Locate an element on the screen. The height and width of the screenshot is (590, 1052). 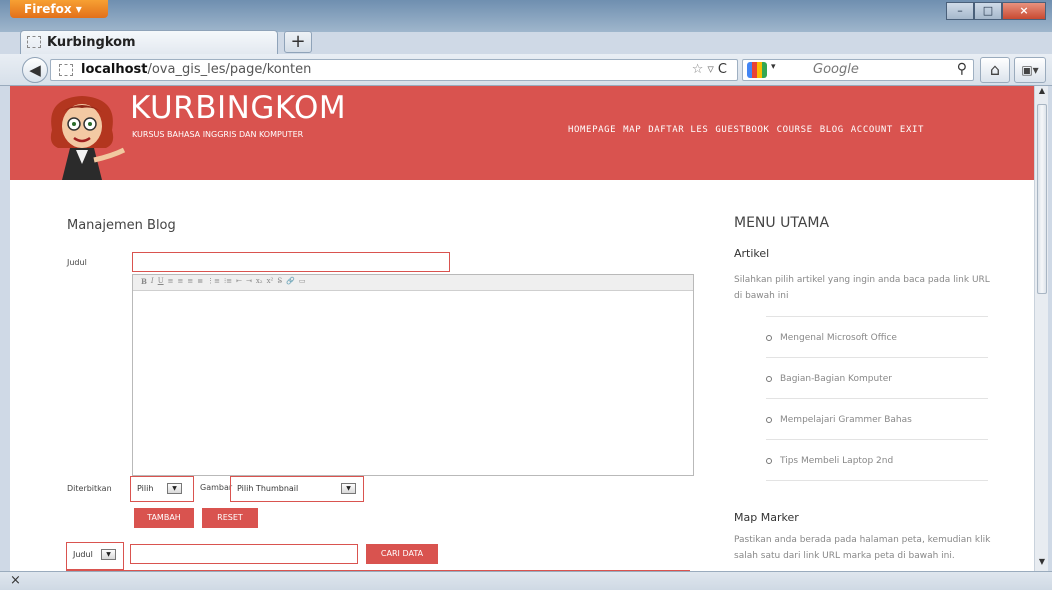
tab-kurbingkom: Kurbingkom is located at coordinates (149, 42).